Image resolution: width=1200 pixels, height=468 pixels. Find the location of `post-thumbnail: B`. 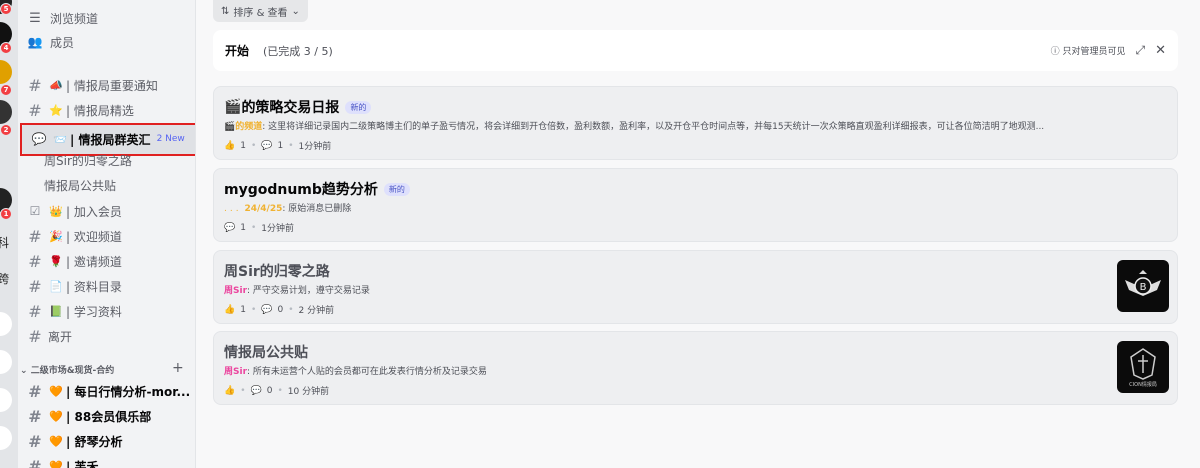

post-thumbnail: B is located at coordinates (1143, 286).